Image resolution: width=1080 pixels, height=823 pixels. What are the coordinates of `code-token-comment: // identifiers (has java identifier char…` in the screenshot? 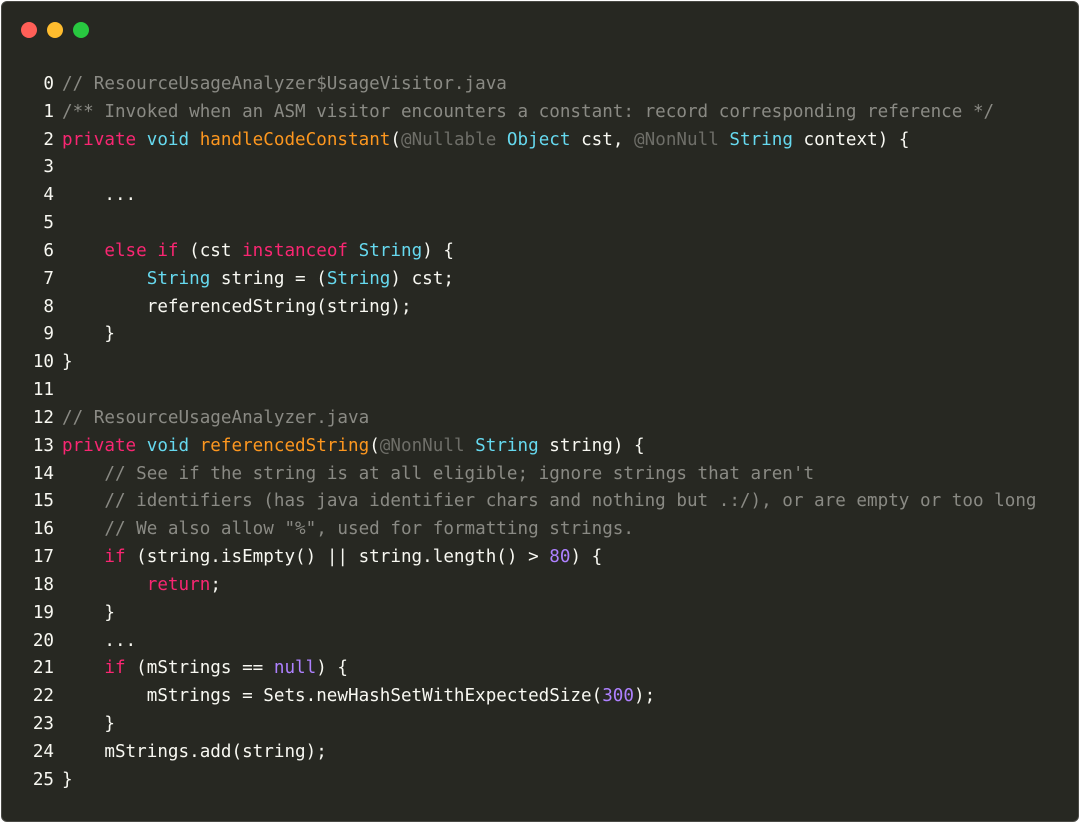 It's located at (570, 501).